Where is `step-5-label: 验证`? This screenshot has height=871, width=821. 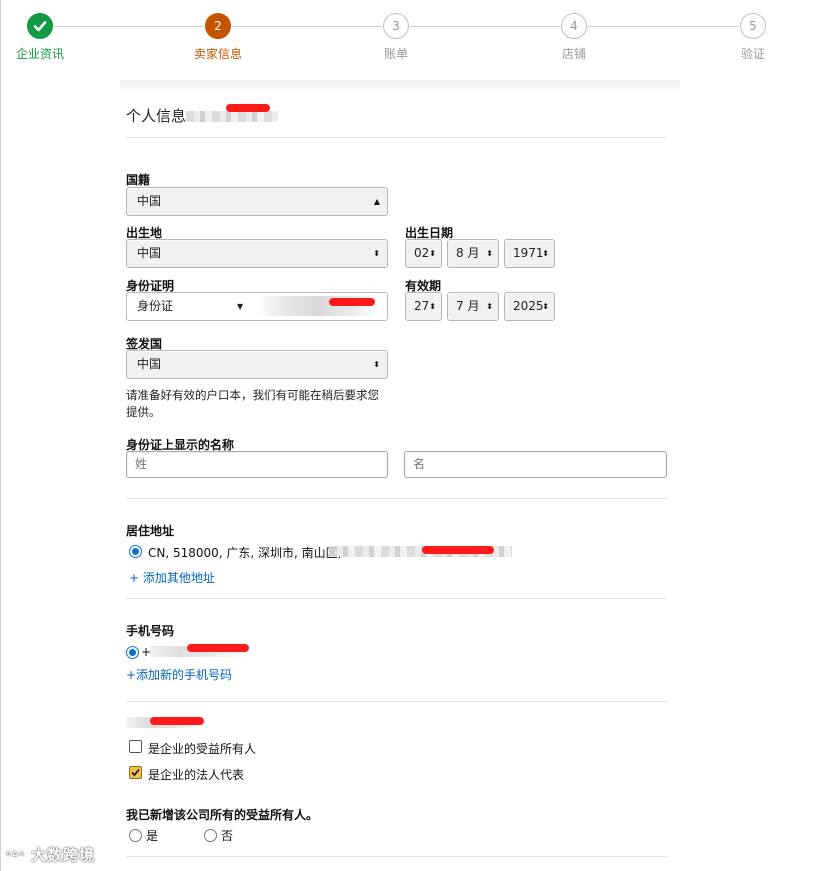 step-5-label: 验证 is located at coordinates (752, 54).